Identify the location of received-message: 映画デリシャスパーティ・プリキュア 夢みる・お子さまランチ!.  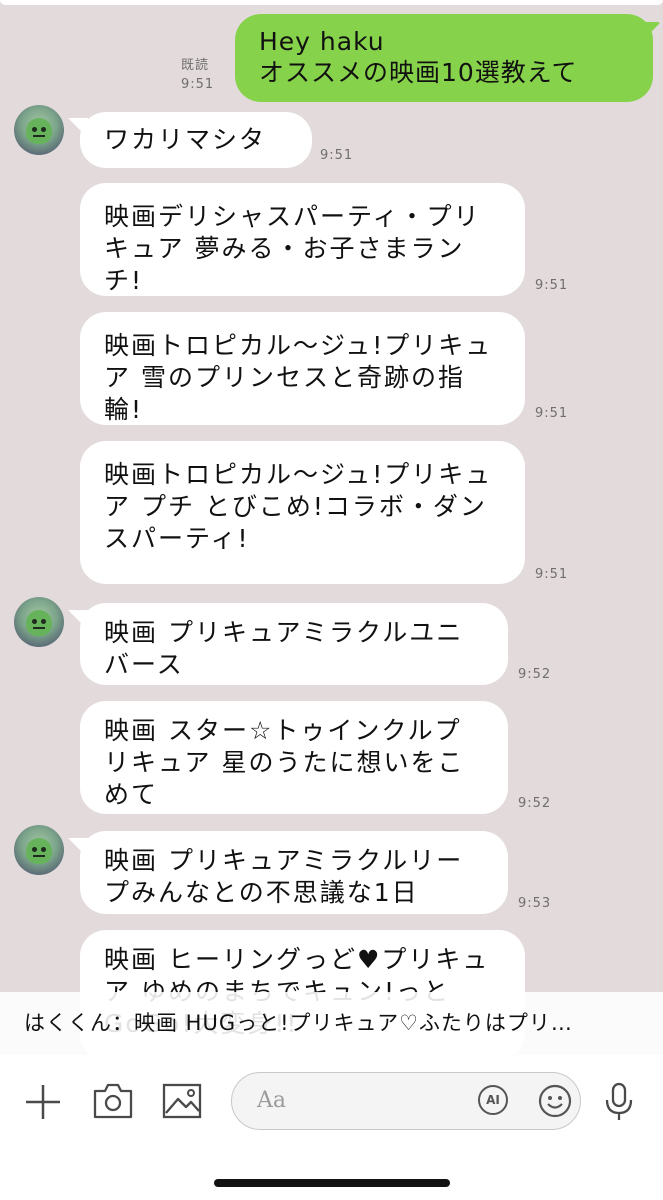
(302, 239).